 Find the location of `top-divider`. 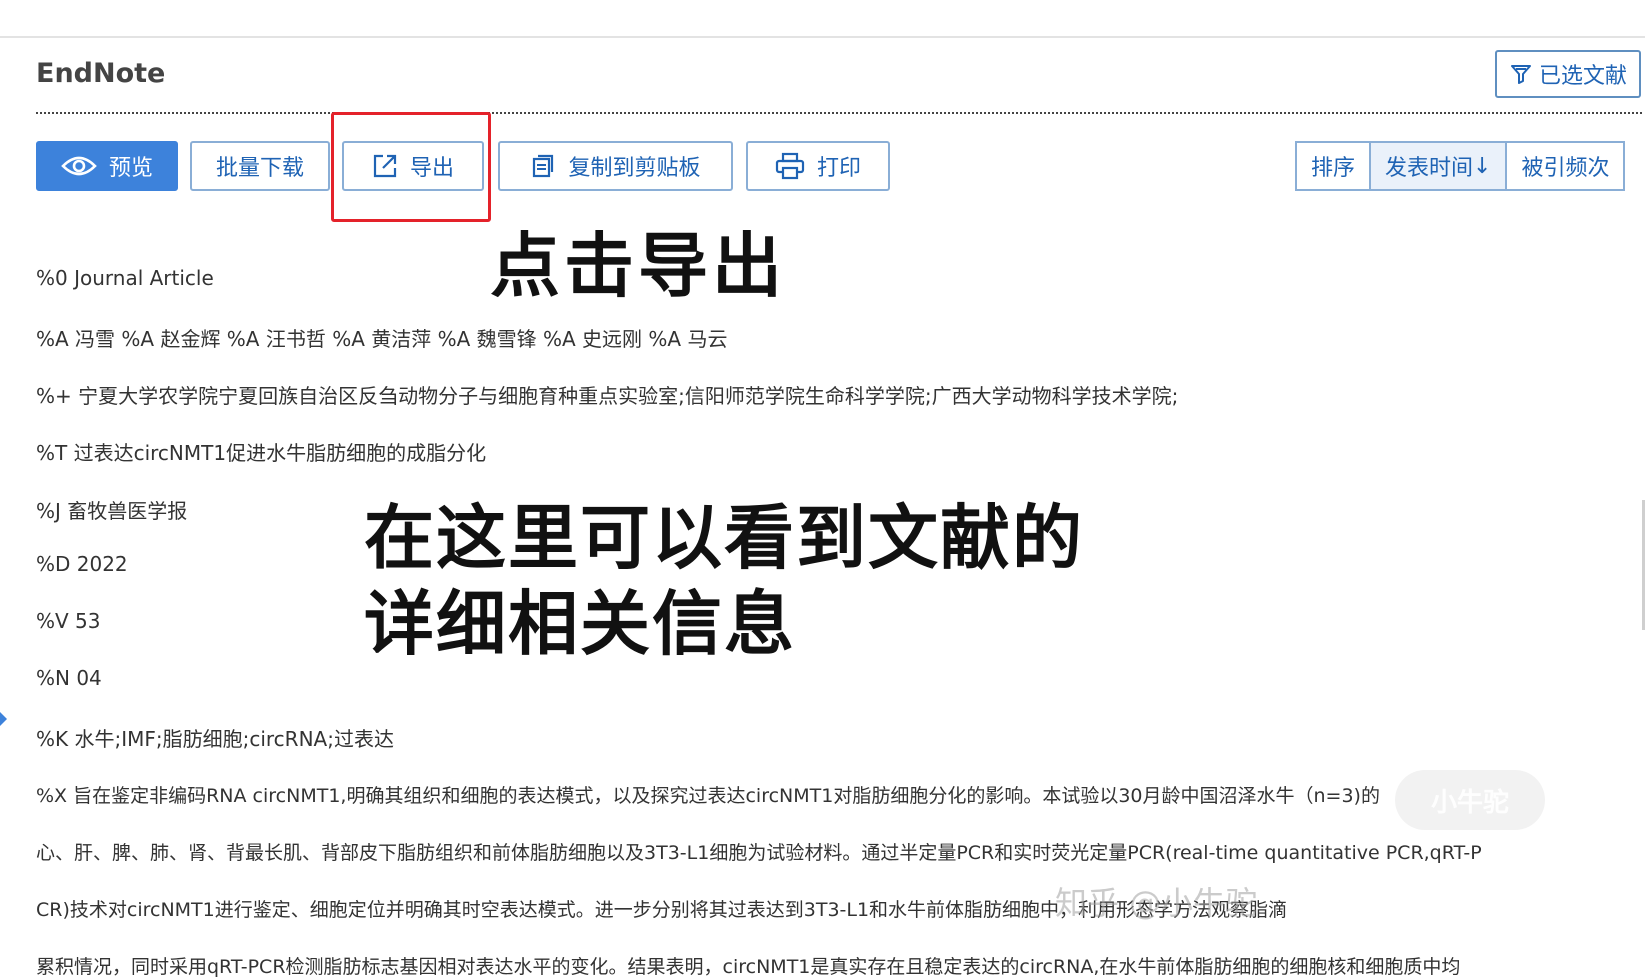

top-divider is located at coordinates (822, 37).